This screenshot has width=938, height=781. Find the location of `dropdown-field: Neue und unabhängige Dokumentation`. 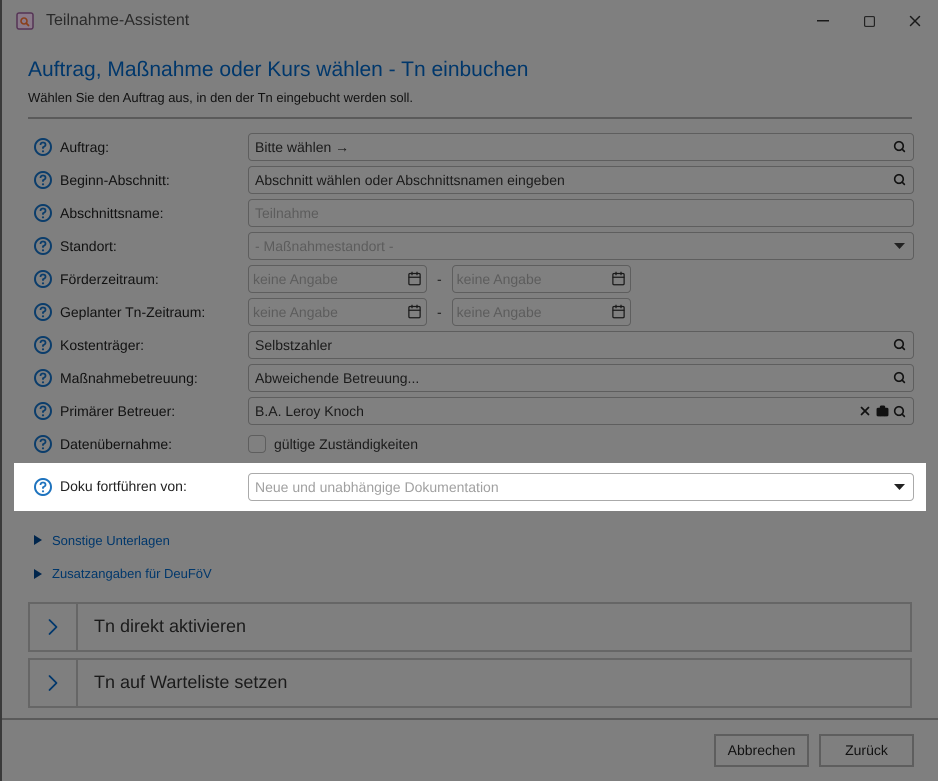

dropdown-field: Neue und unabhängige Dokumentation is located at coordinates (581, 486).